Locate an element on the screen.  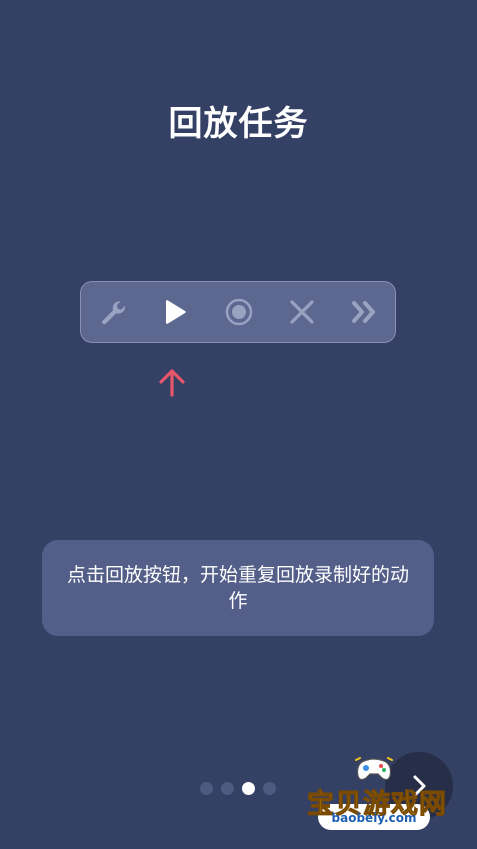
play-icon is located at coordinates (176, 312).